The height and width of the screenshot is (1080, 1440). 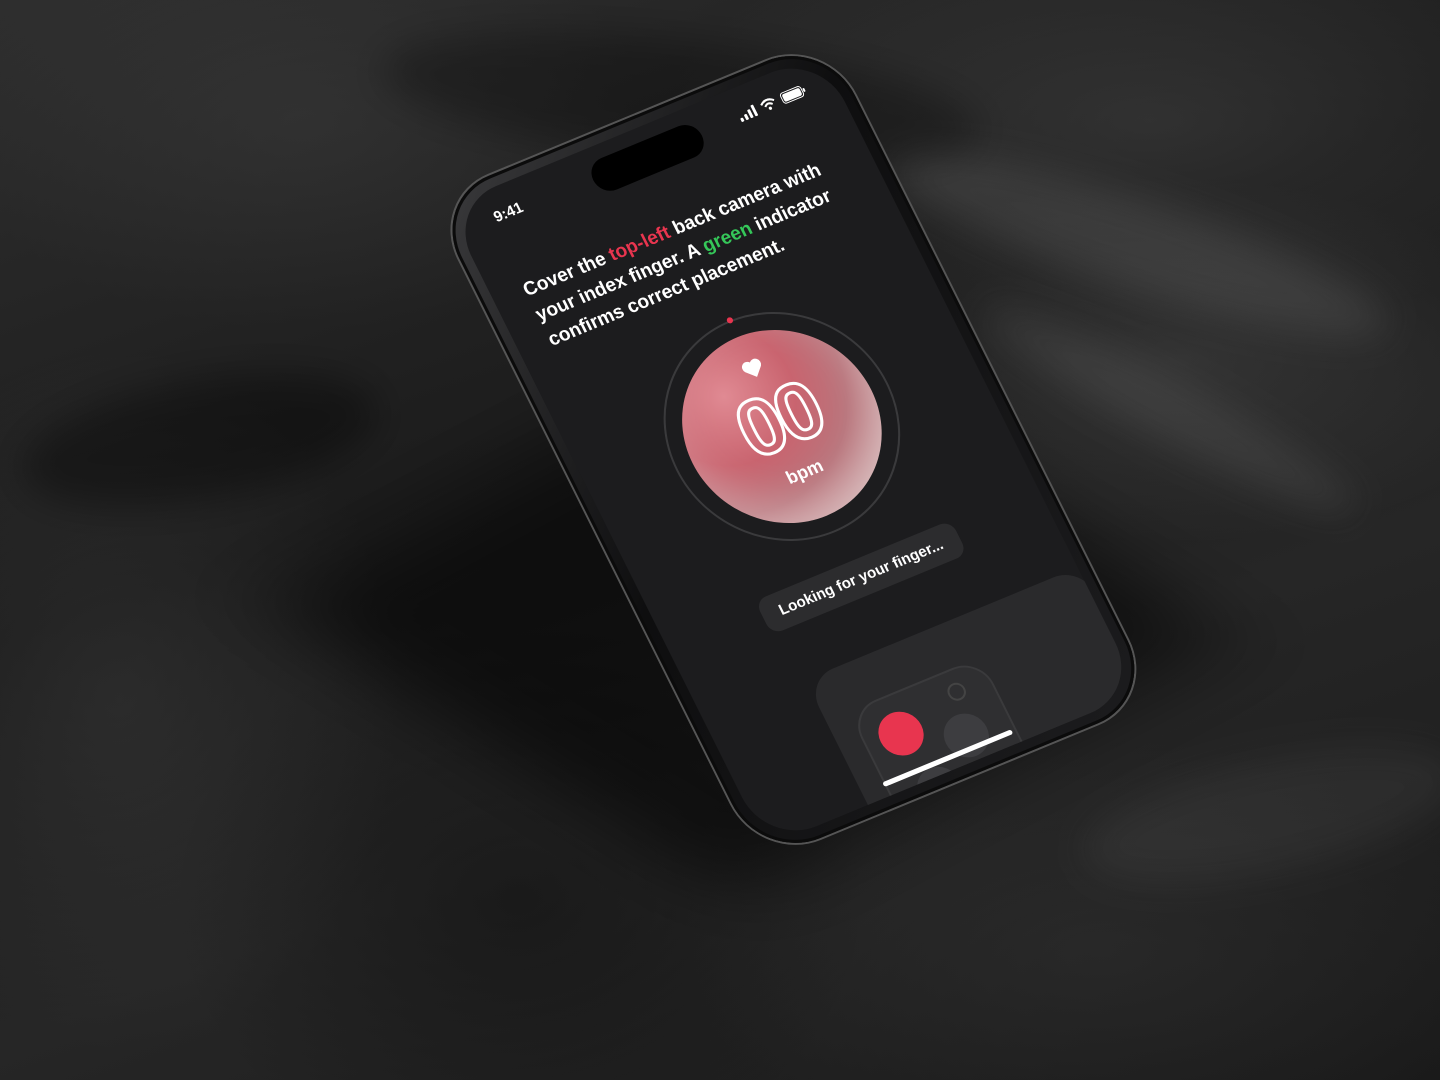 What do you see at coordinates (749, 113) in the screenshot?
I see `signal-icon` at bounding box center [749, 113].